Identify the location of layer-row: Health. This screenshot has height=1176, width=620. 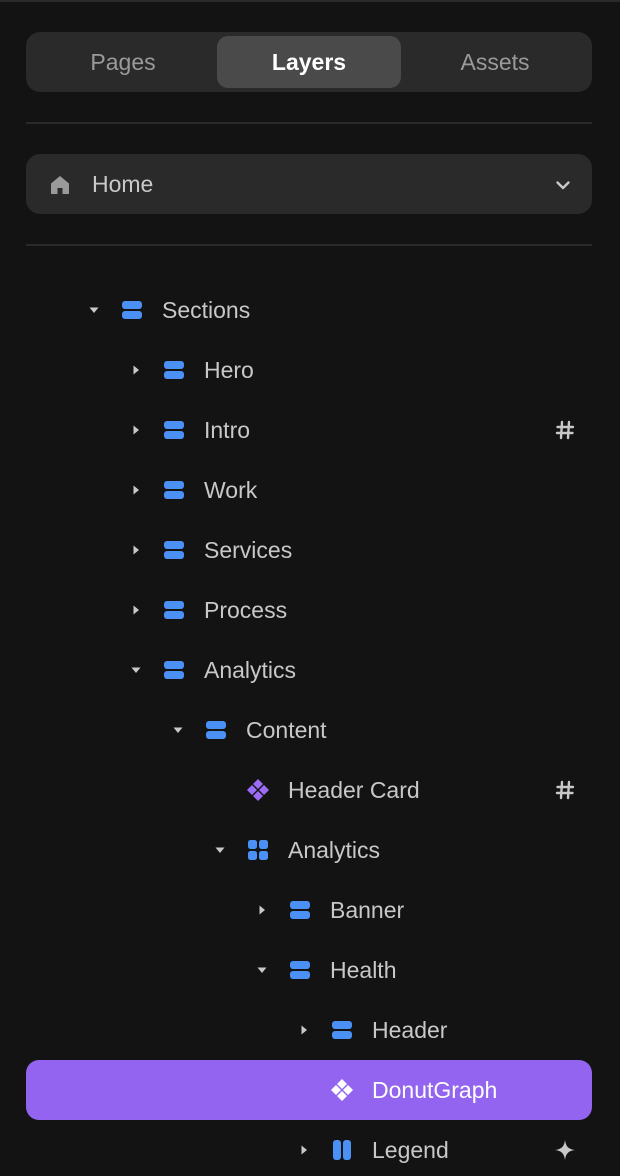
(309, 970).